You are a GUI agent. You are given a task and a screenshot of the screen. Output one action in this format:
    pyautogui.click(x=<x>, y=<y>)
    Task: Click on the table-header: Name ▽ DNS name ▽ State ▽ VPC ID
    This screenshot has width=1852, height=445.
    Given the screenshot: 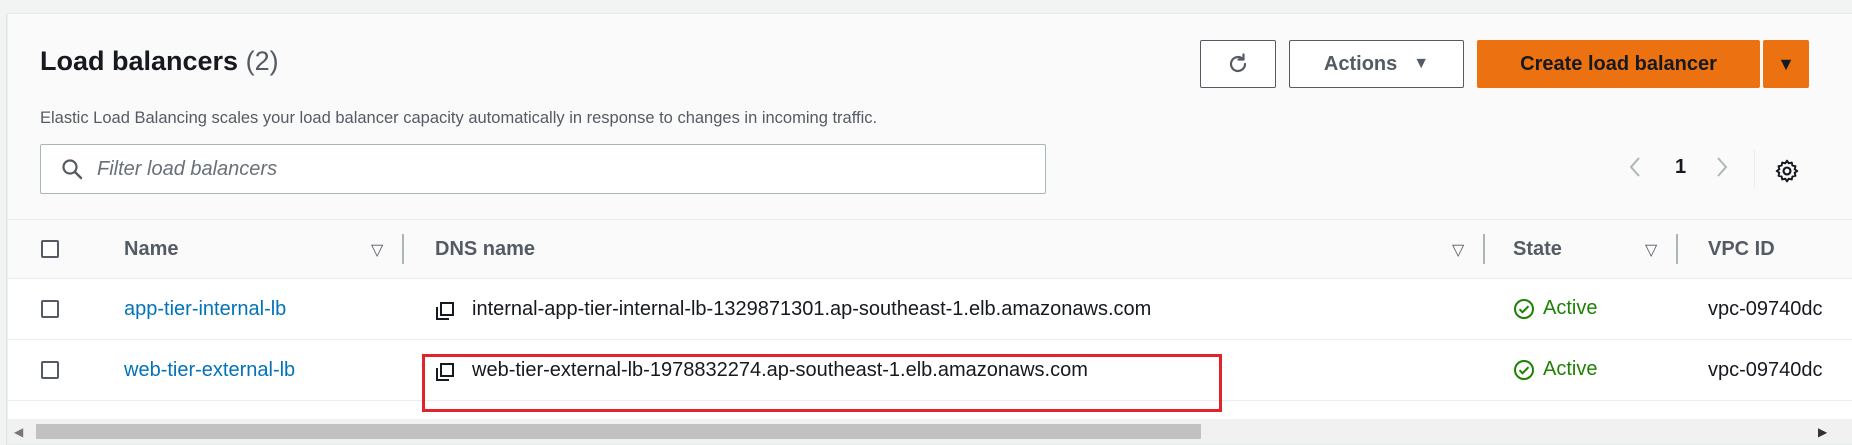 What is the action you would take?
    pyautogui.click(x=930, y=249)
    